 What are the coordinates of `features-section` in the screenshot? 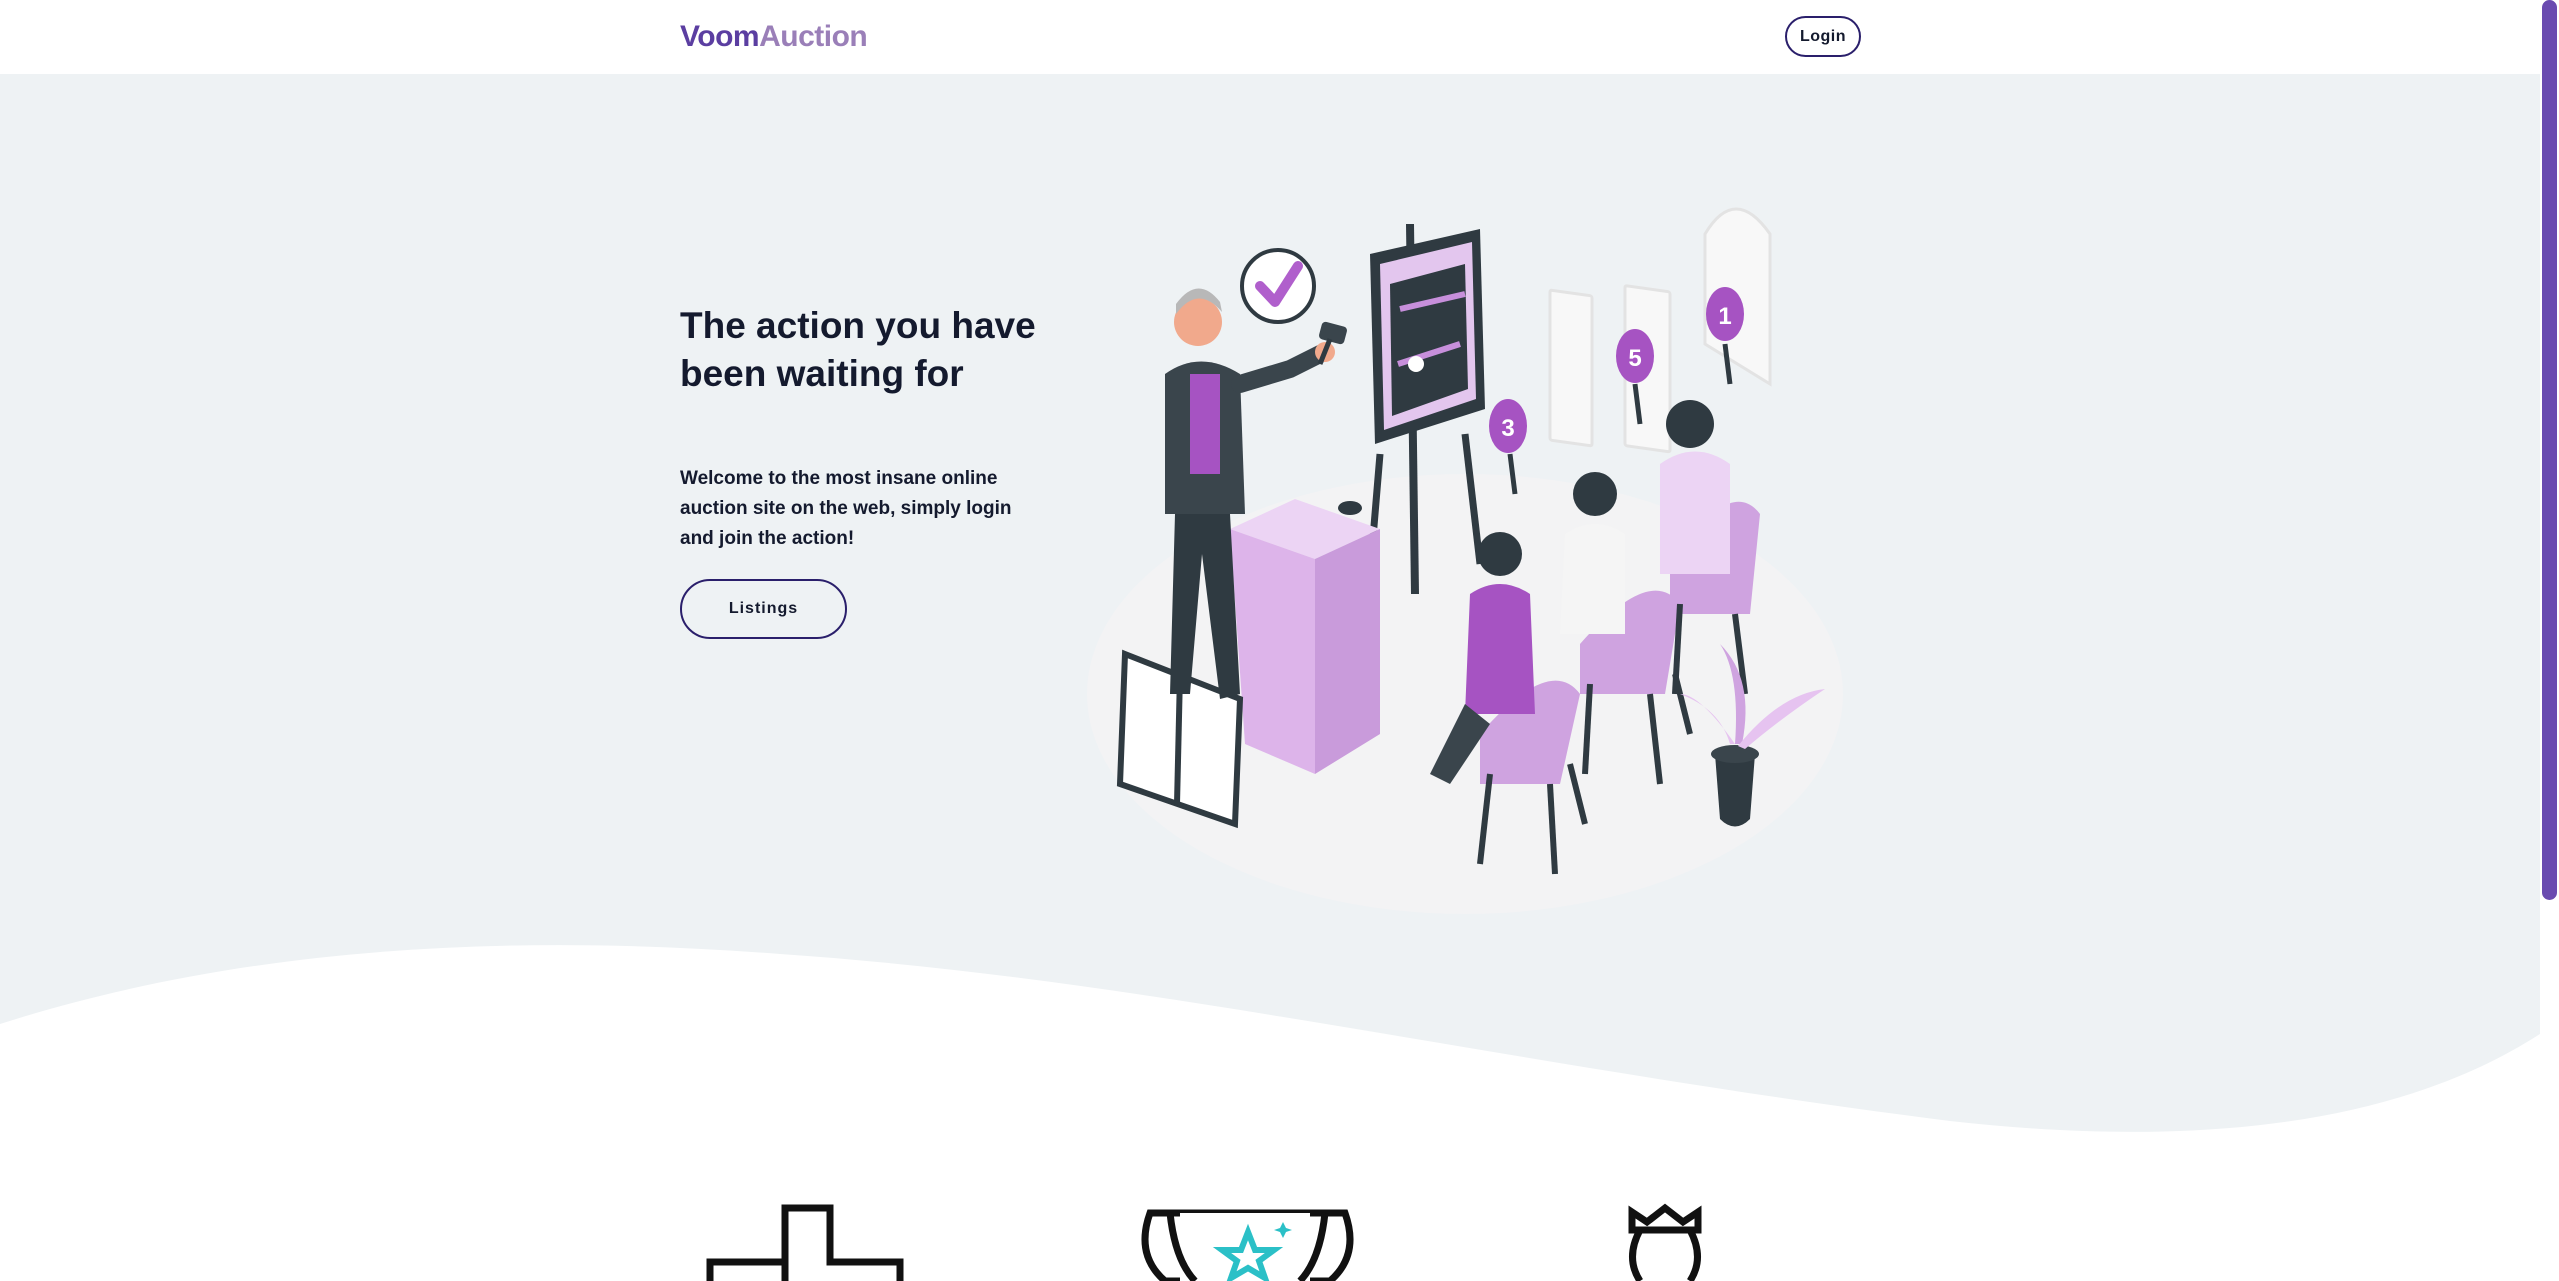 It's located at (1270, 1230).